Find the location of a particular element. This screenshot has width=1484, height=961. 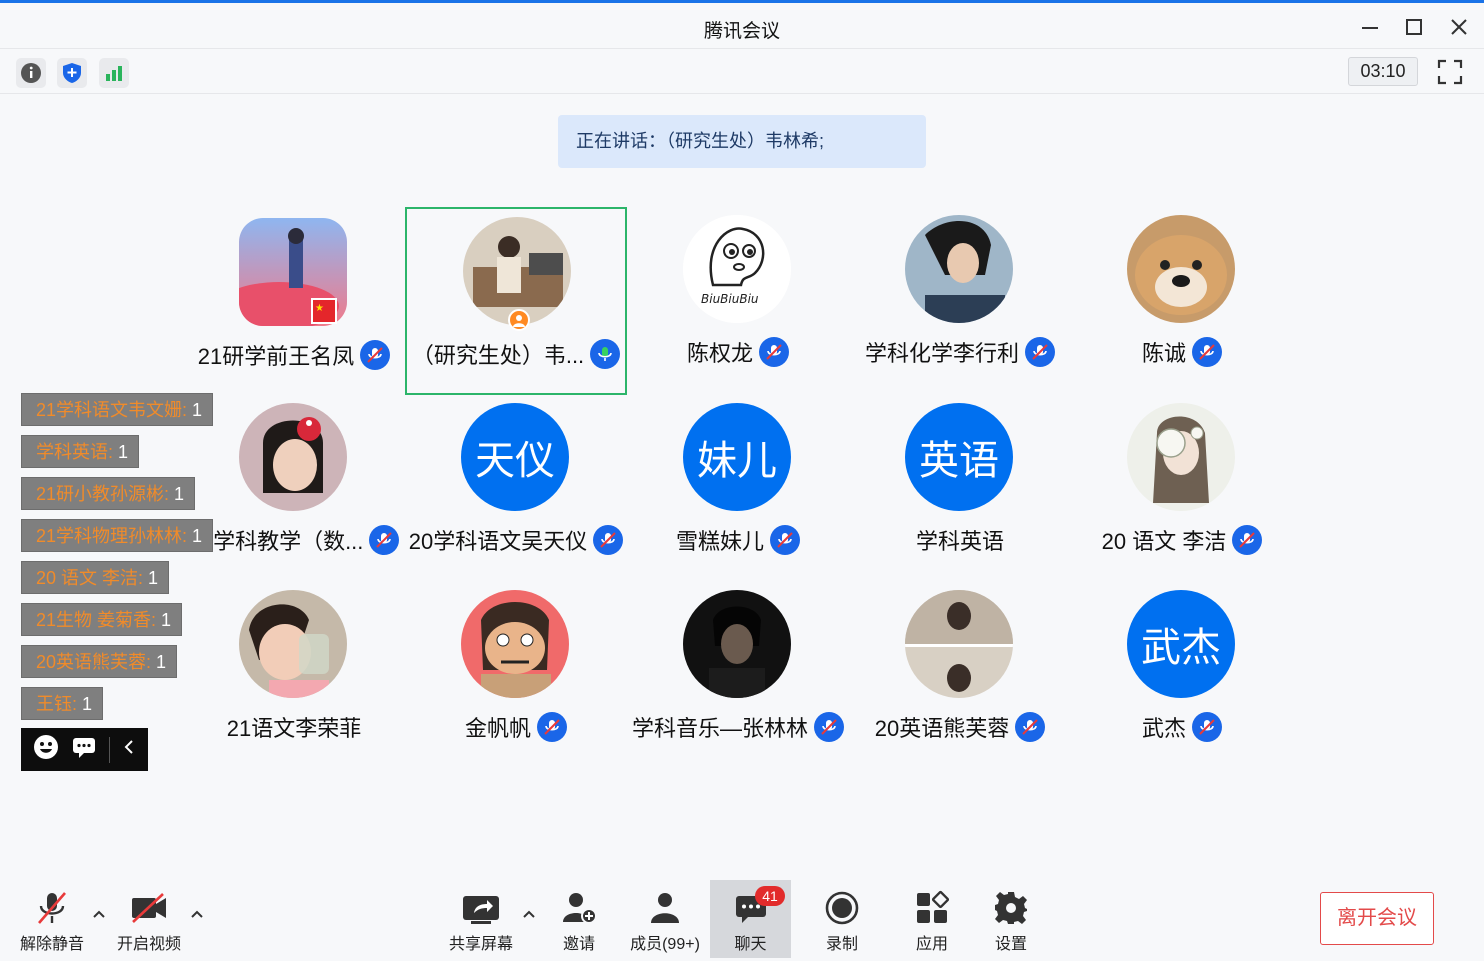

participant-tile: 学科化学李行利 is located at coordinates (960, 301).